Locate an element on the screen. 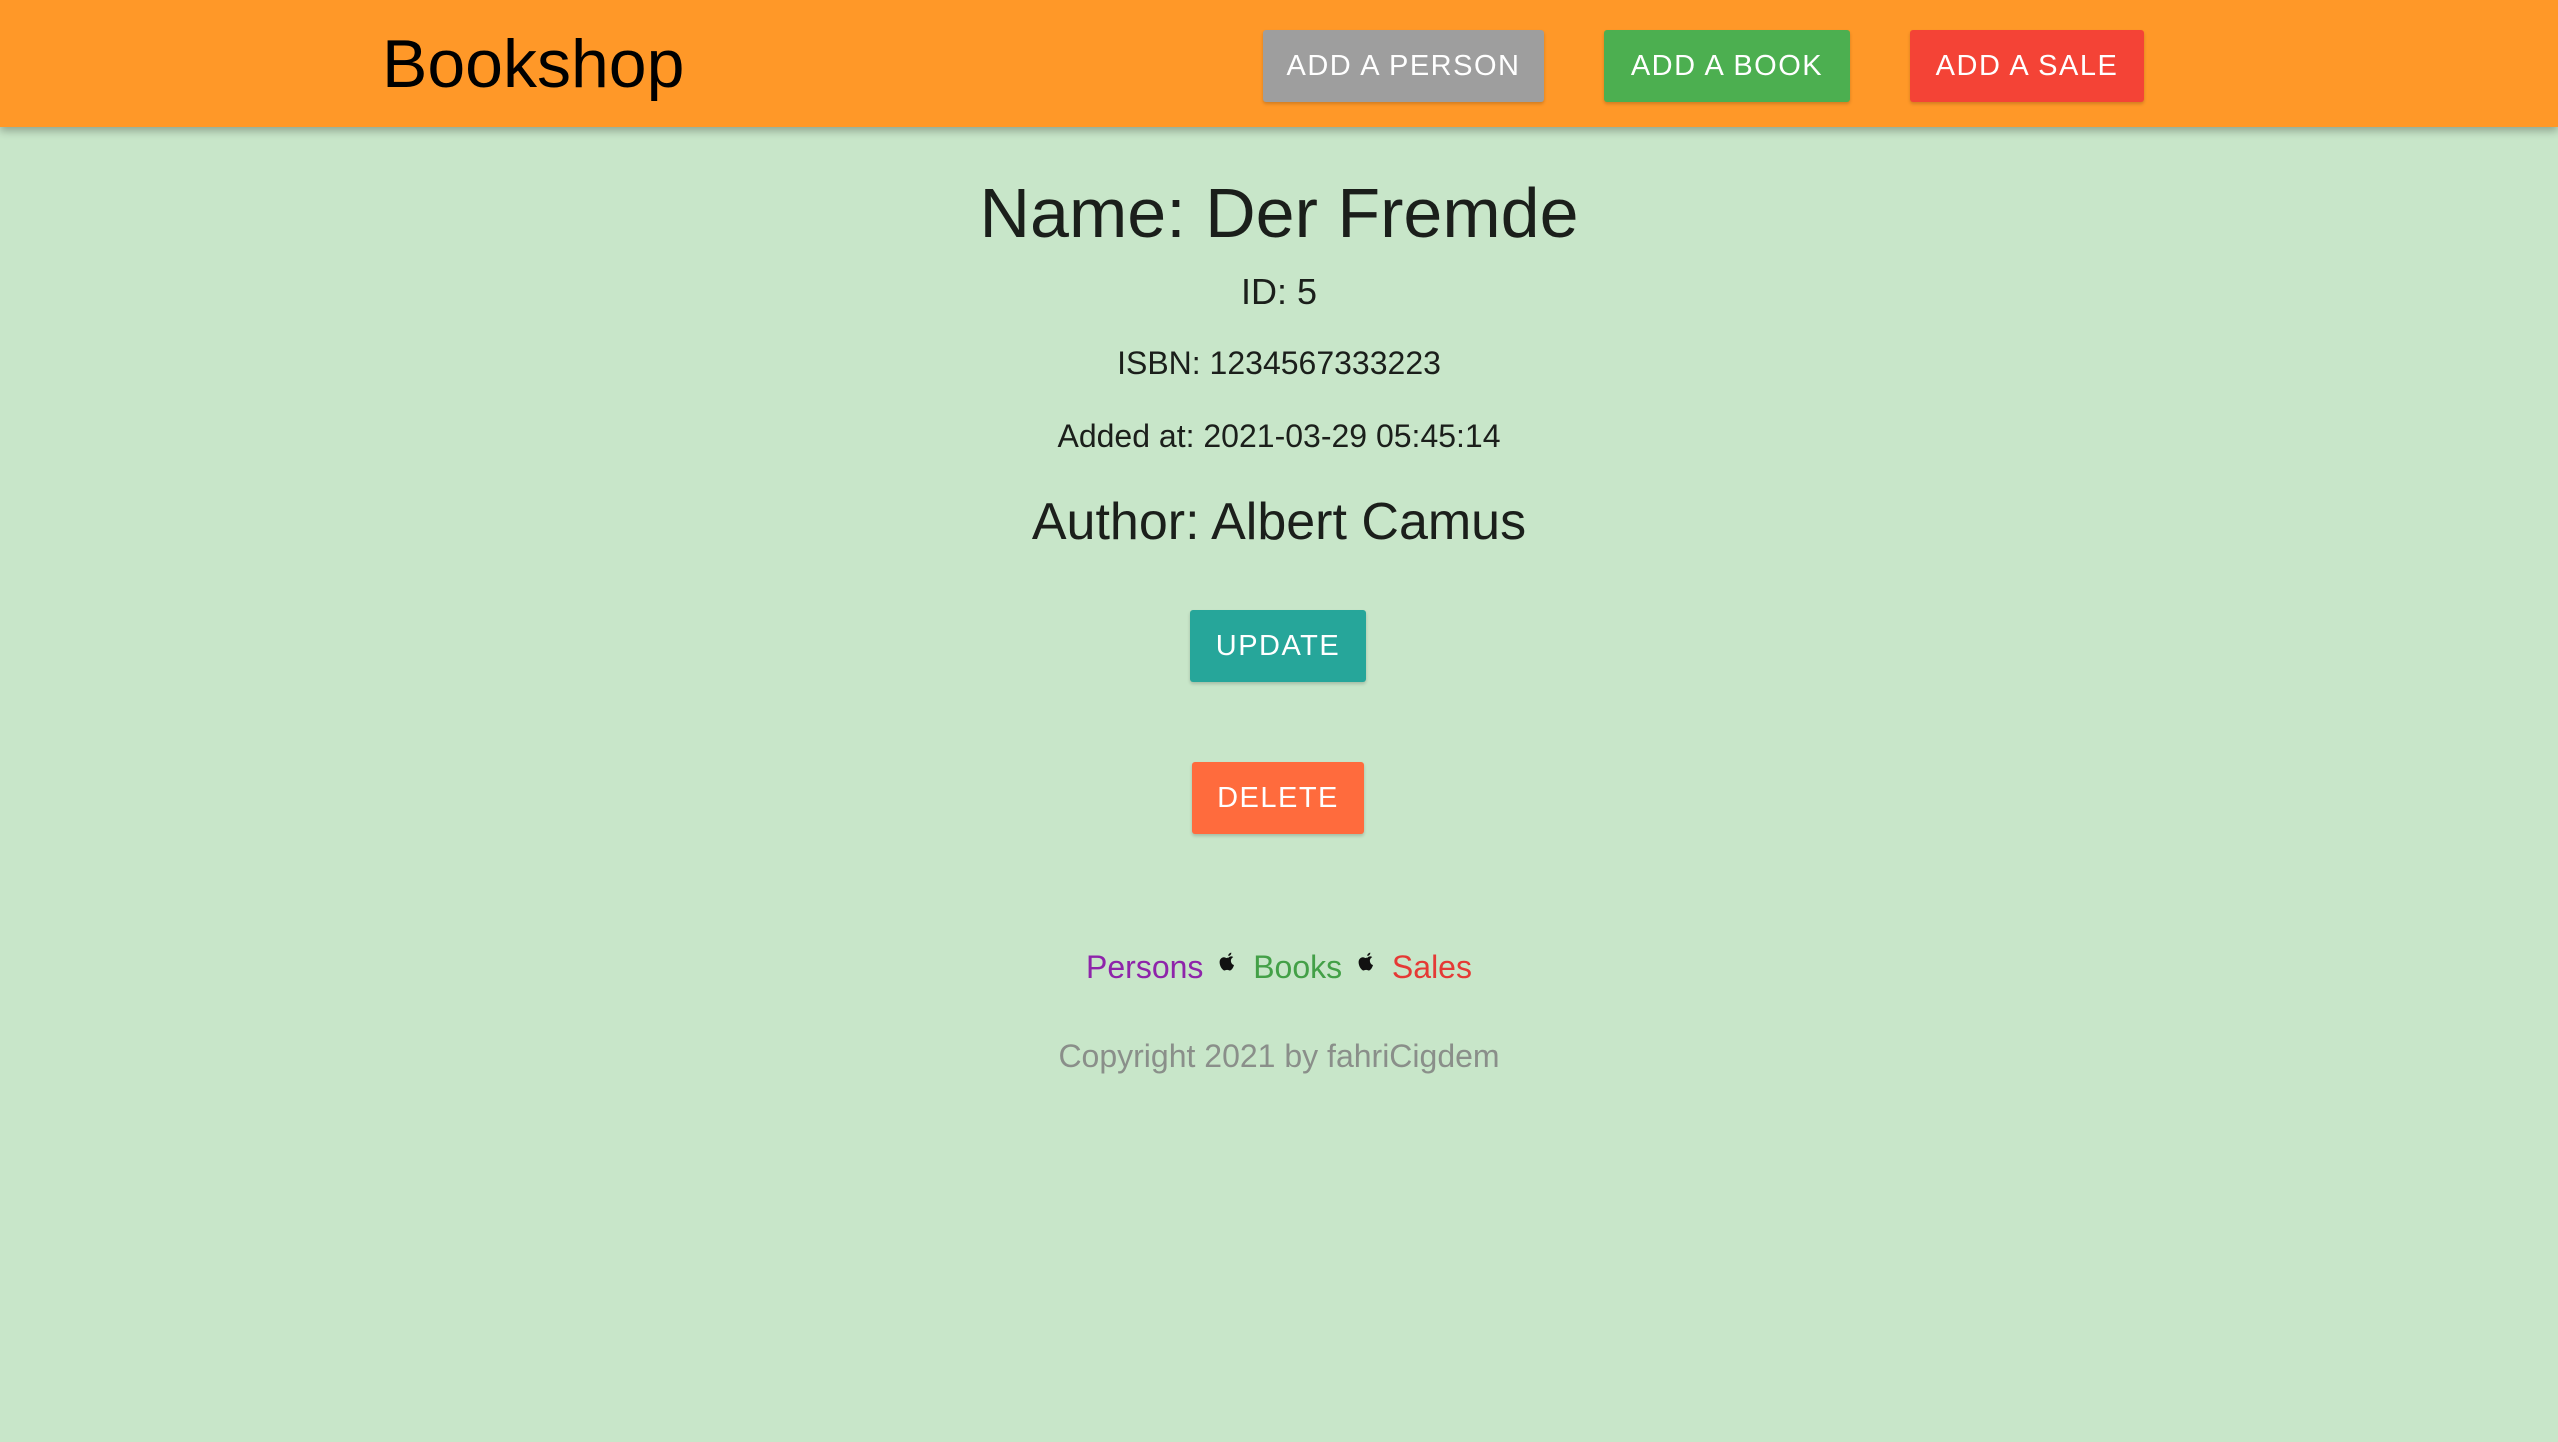 The image size is (2558, 1442). add-person-button: ADD A PERSON is located at coordinates (1403, 66).